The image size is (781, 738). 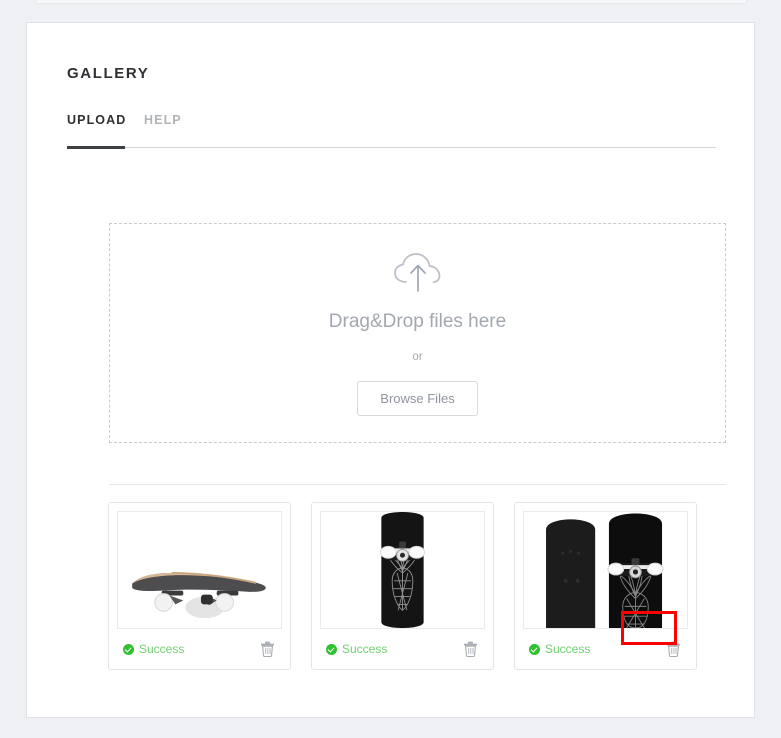 What do you see at coordinates (96, 147) in the screenshot?
I see `active-tab-indicator` at bounding box center [96, 147].